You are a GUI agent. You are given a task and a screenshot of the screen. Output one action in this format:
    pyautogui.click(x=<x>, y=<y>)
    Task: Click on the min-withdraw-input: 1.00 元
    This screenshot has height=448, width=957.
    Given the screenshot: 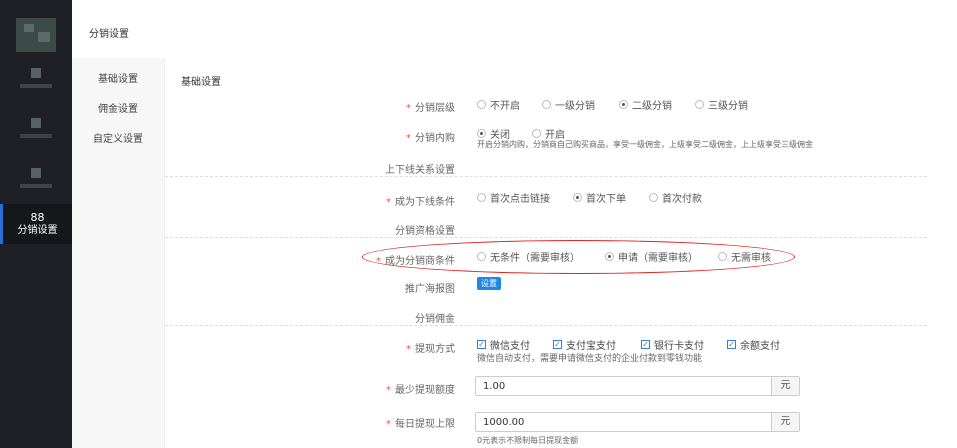 What is the action you would take?
    pyautogui.click(x=637, y=386)
    